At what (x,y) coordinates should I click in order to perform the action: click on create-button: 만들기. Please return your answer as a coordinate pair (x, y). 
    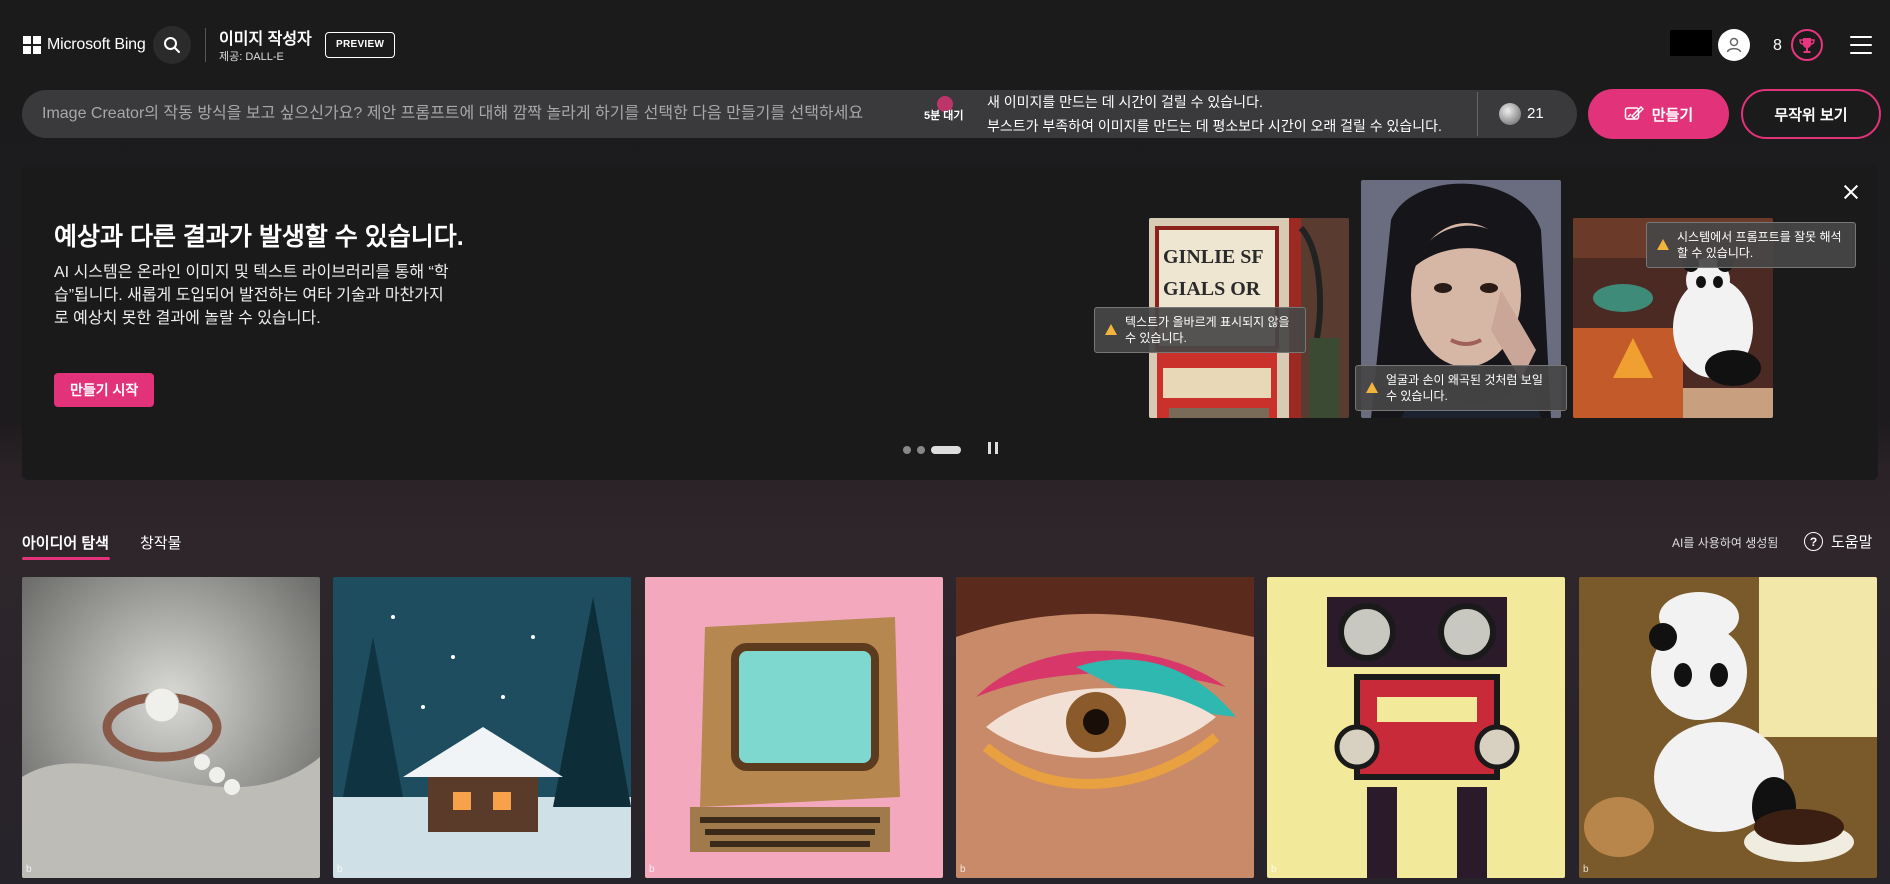
    Looking at the image, I should click on (1658, 114).